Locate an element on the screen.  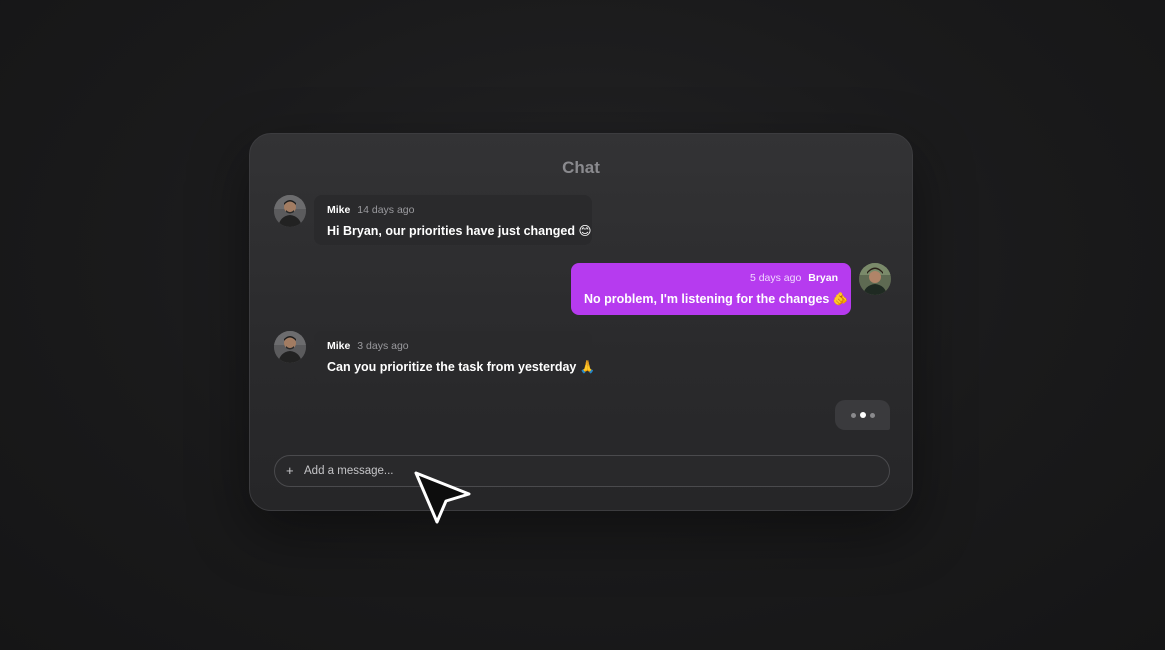
message-input is located at coordinates (589, 471).